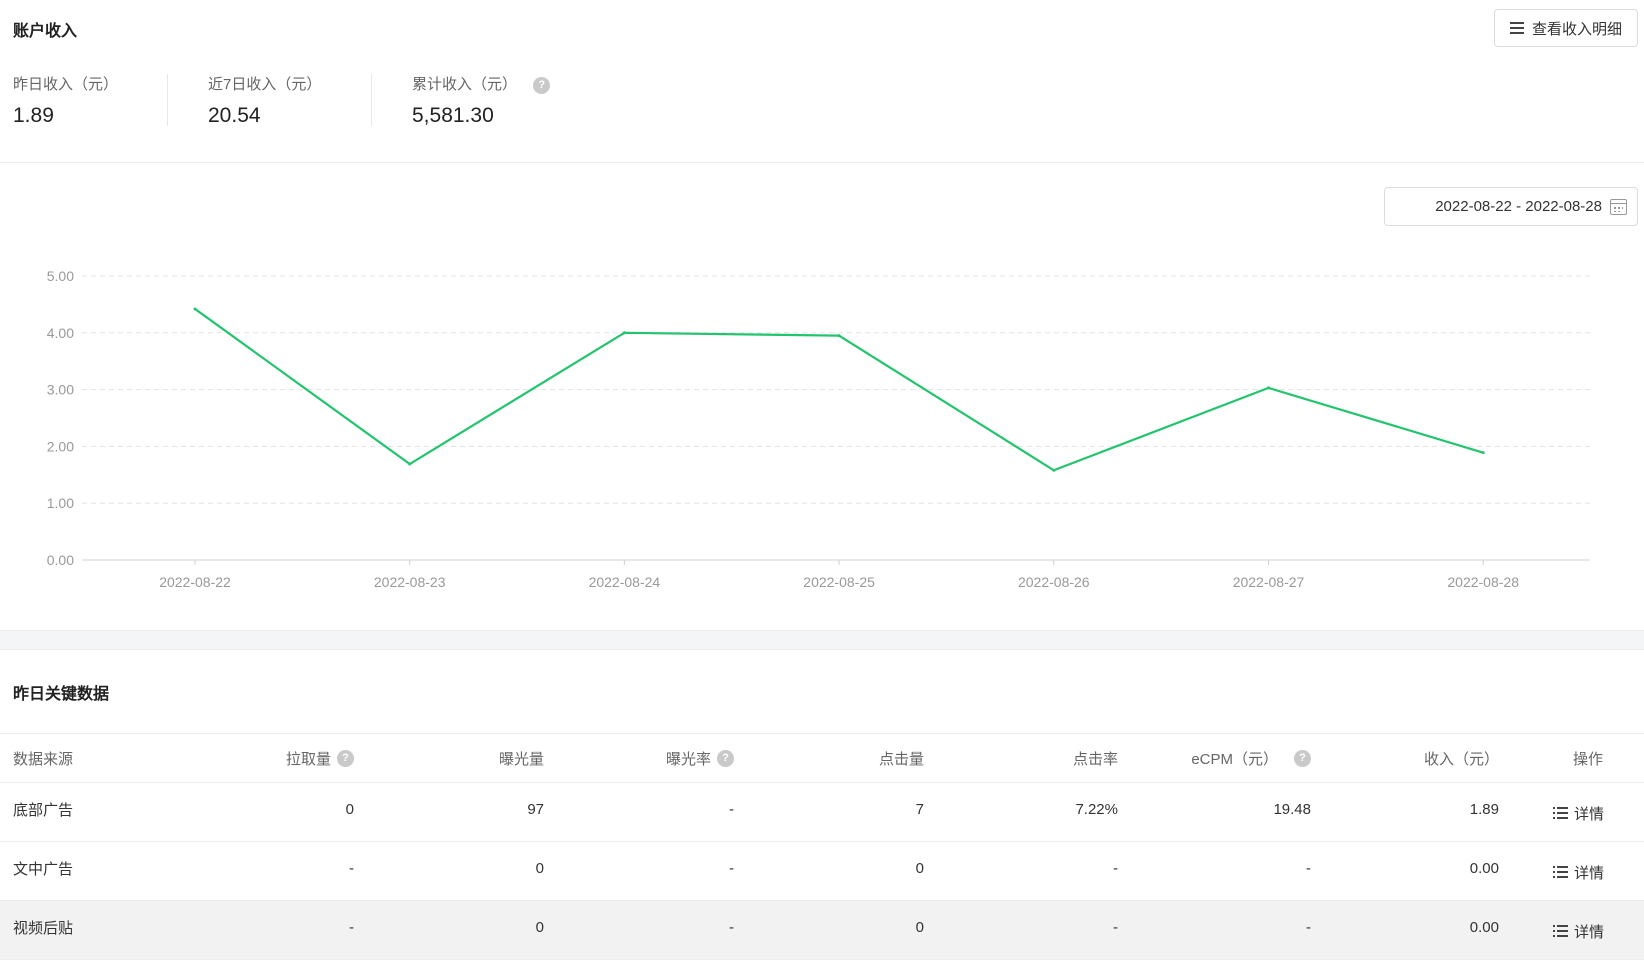 Image resolution: width=1644 pixels, height=973 pixels. Describe the element at coordinates (535, 809) in the screenshot. I see `cell-exposure: 97` at that location.